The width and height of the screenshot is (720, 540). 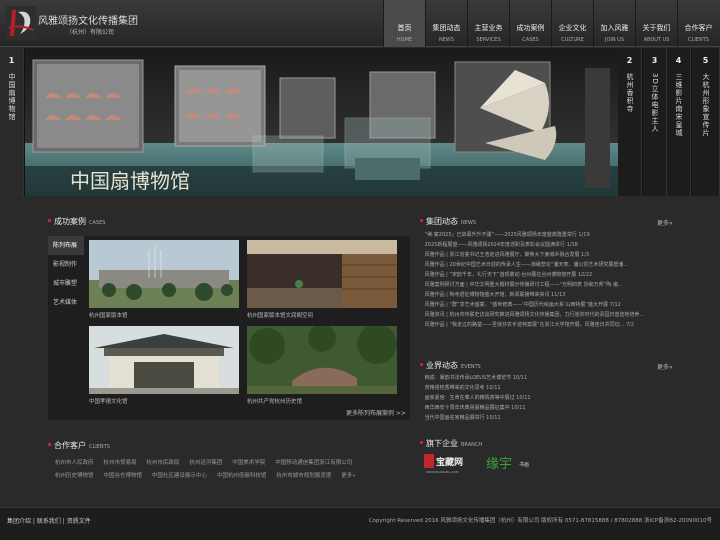 What do you see at coordinates (122, 476) in the screenshot?
I see `client-link: 中国谷仓博物馆` at bounding box center [122, 476].